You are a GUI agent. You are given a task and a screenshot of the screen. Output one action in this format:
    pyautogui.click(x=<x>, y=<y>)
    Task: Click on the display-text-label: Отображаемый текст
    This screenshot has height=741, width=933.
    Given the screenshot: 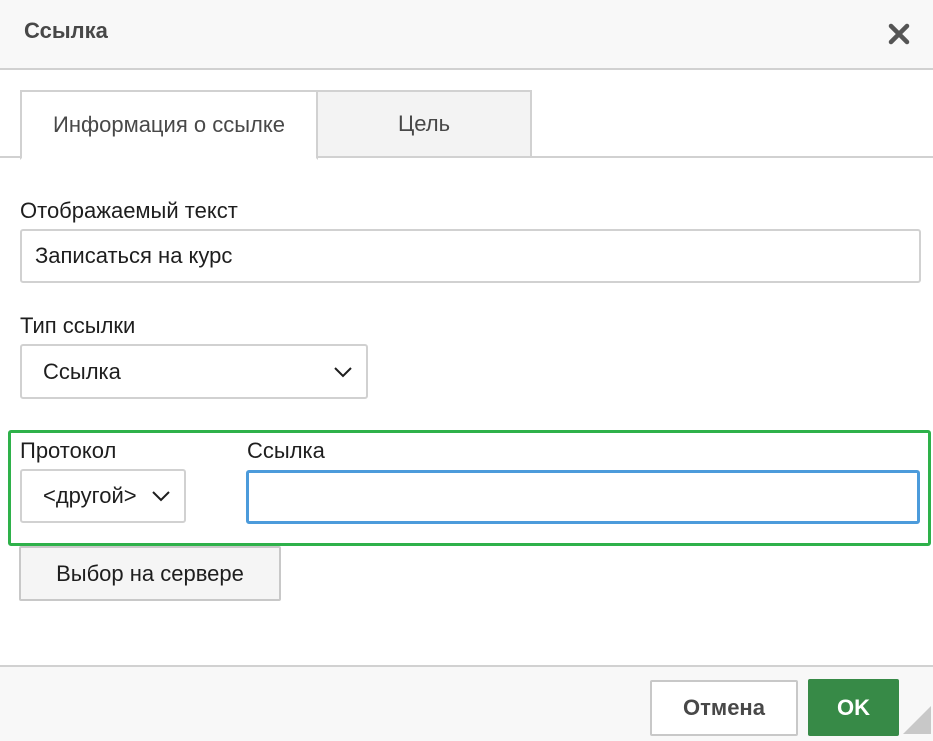 What is the action you would take?
    pyautogui.click(x=129, y=210)
    